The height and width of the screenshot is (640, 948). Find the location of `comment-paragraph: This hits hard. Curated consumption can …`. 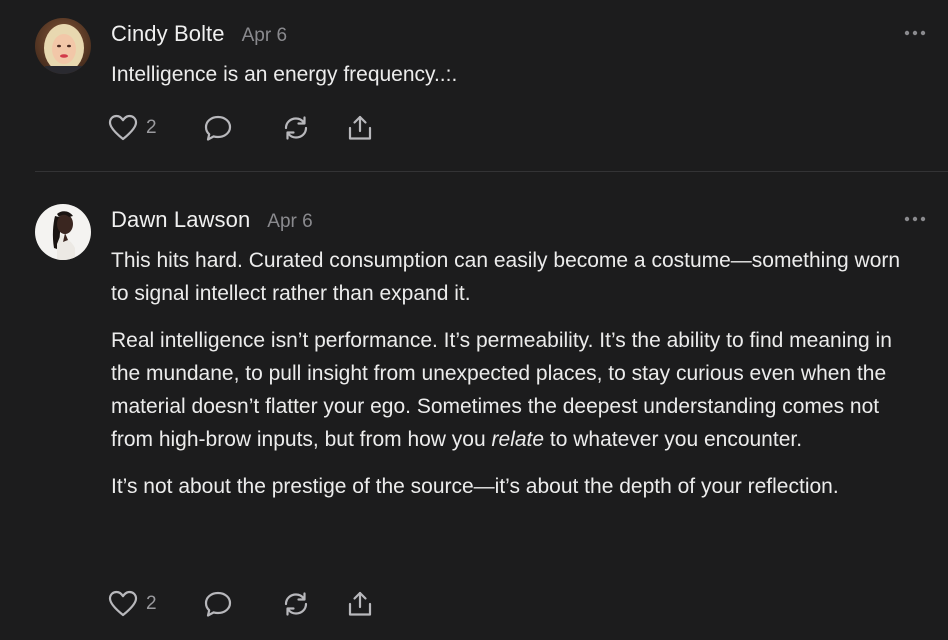

comment-paragraph: This hits hard. Curated consumption can … is located at coordinates (506, 277).